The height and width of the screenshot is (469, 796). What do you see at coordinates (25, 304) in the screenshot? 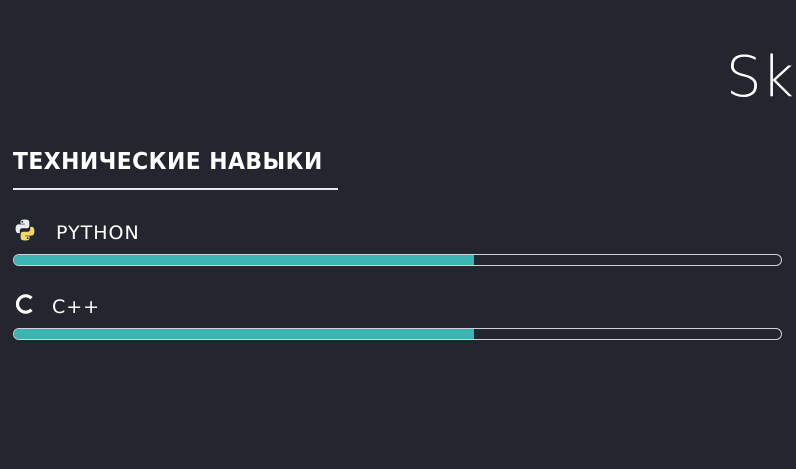
I see `c-letter-icon` at bounding box center [25, 304].